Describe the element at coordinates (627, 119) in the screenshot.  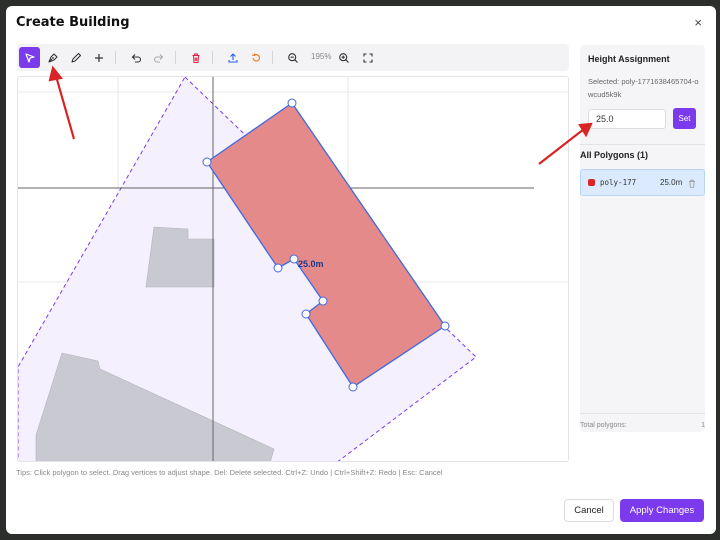
I see `height-input: 25.0` at that location.